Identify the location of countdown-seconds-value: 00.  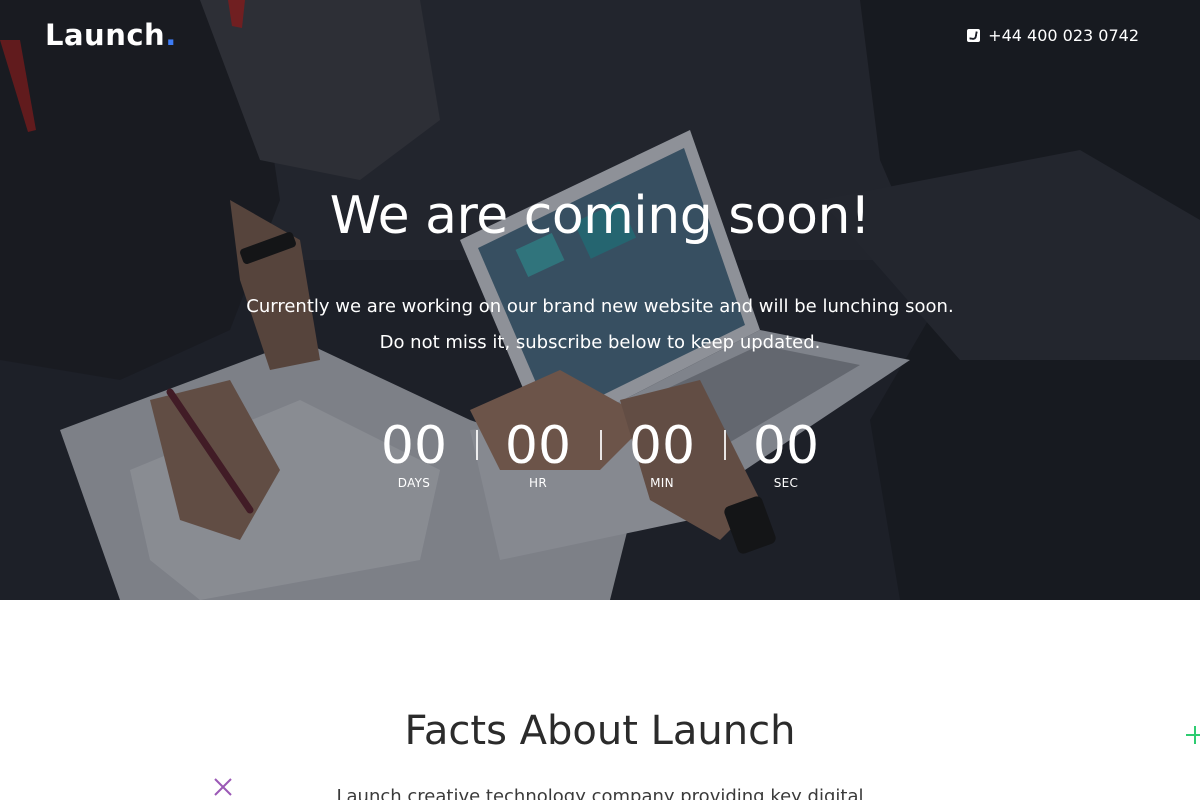
(786, 446).